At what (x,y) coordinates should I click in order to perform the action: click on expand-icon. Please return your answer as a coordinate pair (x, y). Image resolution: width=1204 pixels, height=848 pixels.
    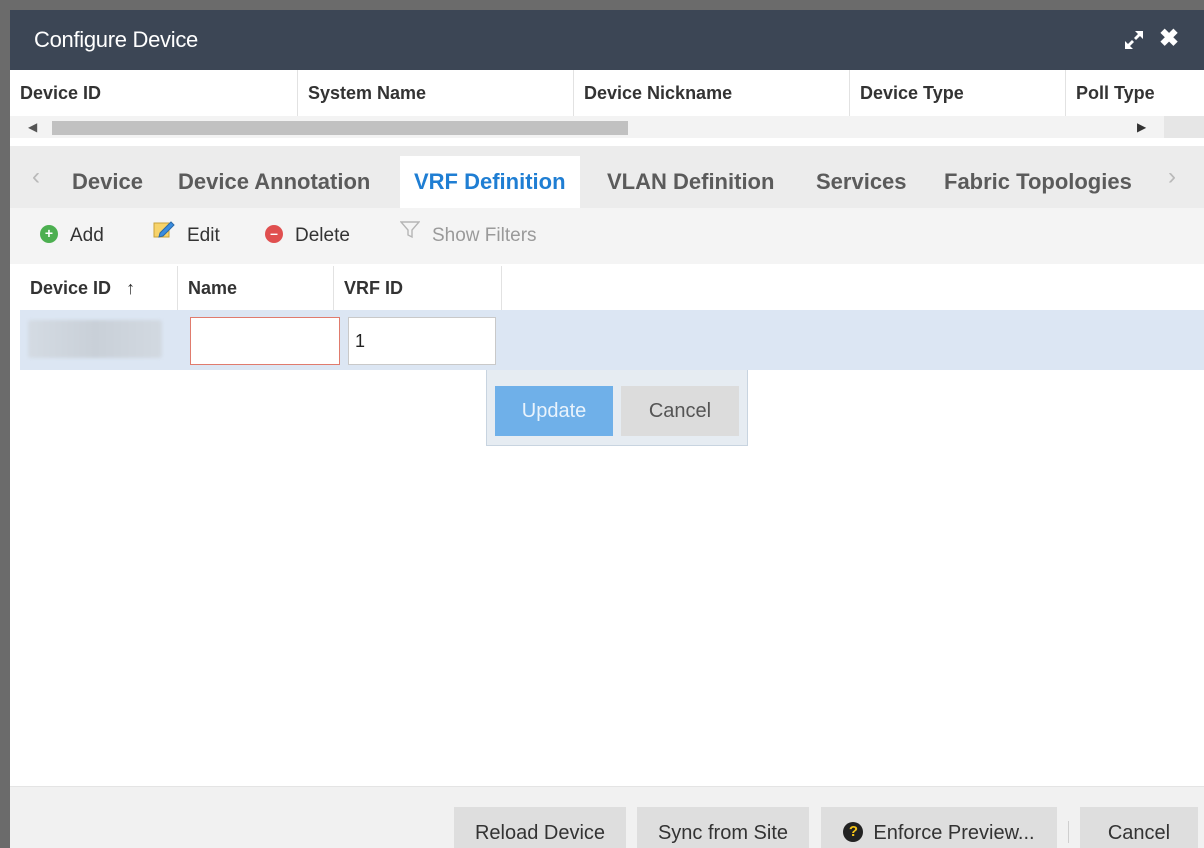
    Looking at the image, I should click on (1134, 40).